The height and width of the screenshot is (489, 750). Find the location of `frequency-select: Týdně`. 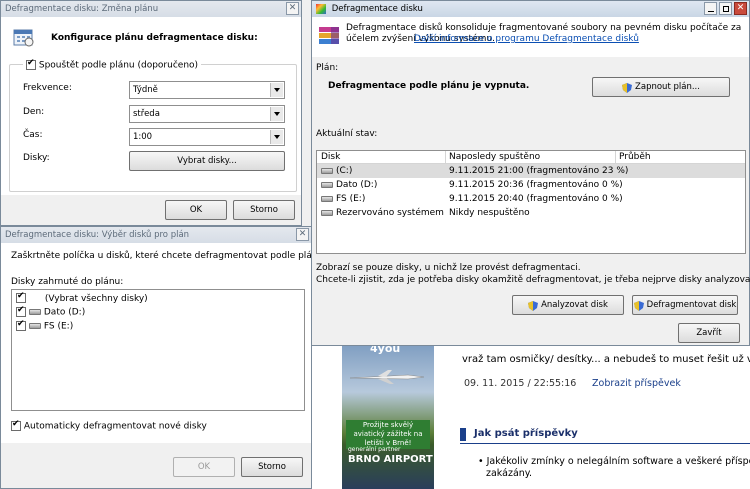

frequency-select: Týdně is located at coordinates (207, 90).